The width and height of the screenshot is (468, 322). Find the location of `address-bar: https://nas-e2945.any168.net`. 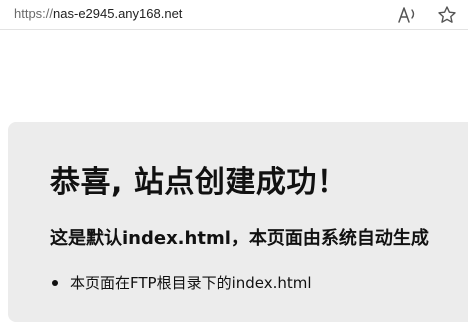

address-bar: https://nas-e2945.any168.net is located at coordinates (98, 13).